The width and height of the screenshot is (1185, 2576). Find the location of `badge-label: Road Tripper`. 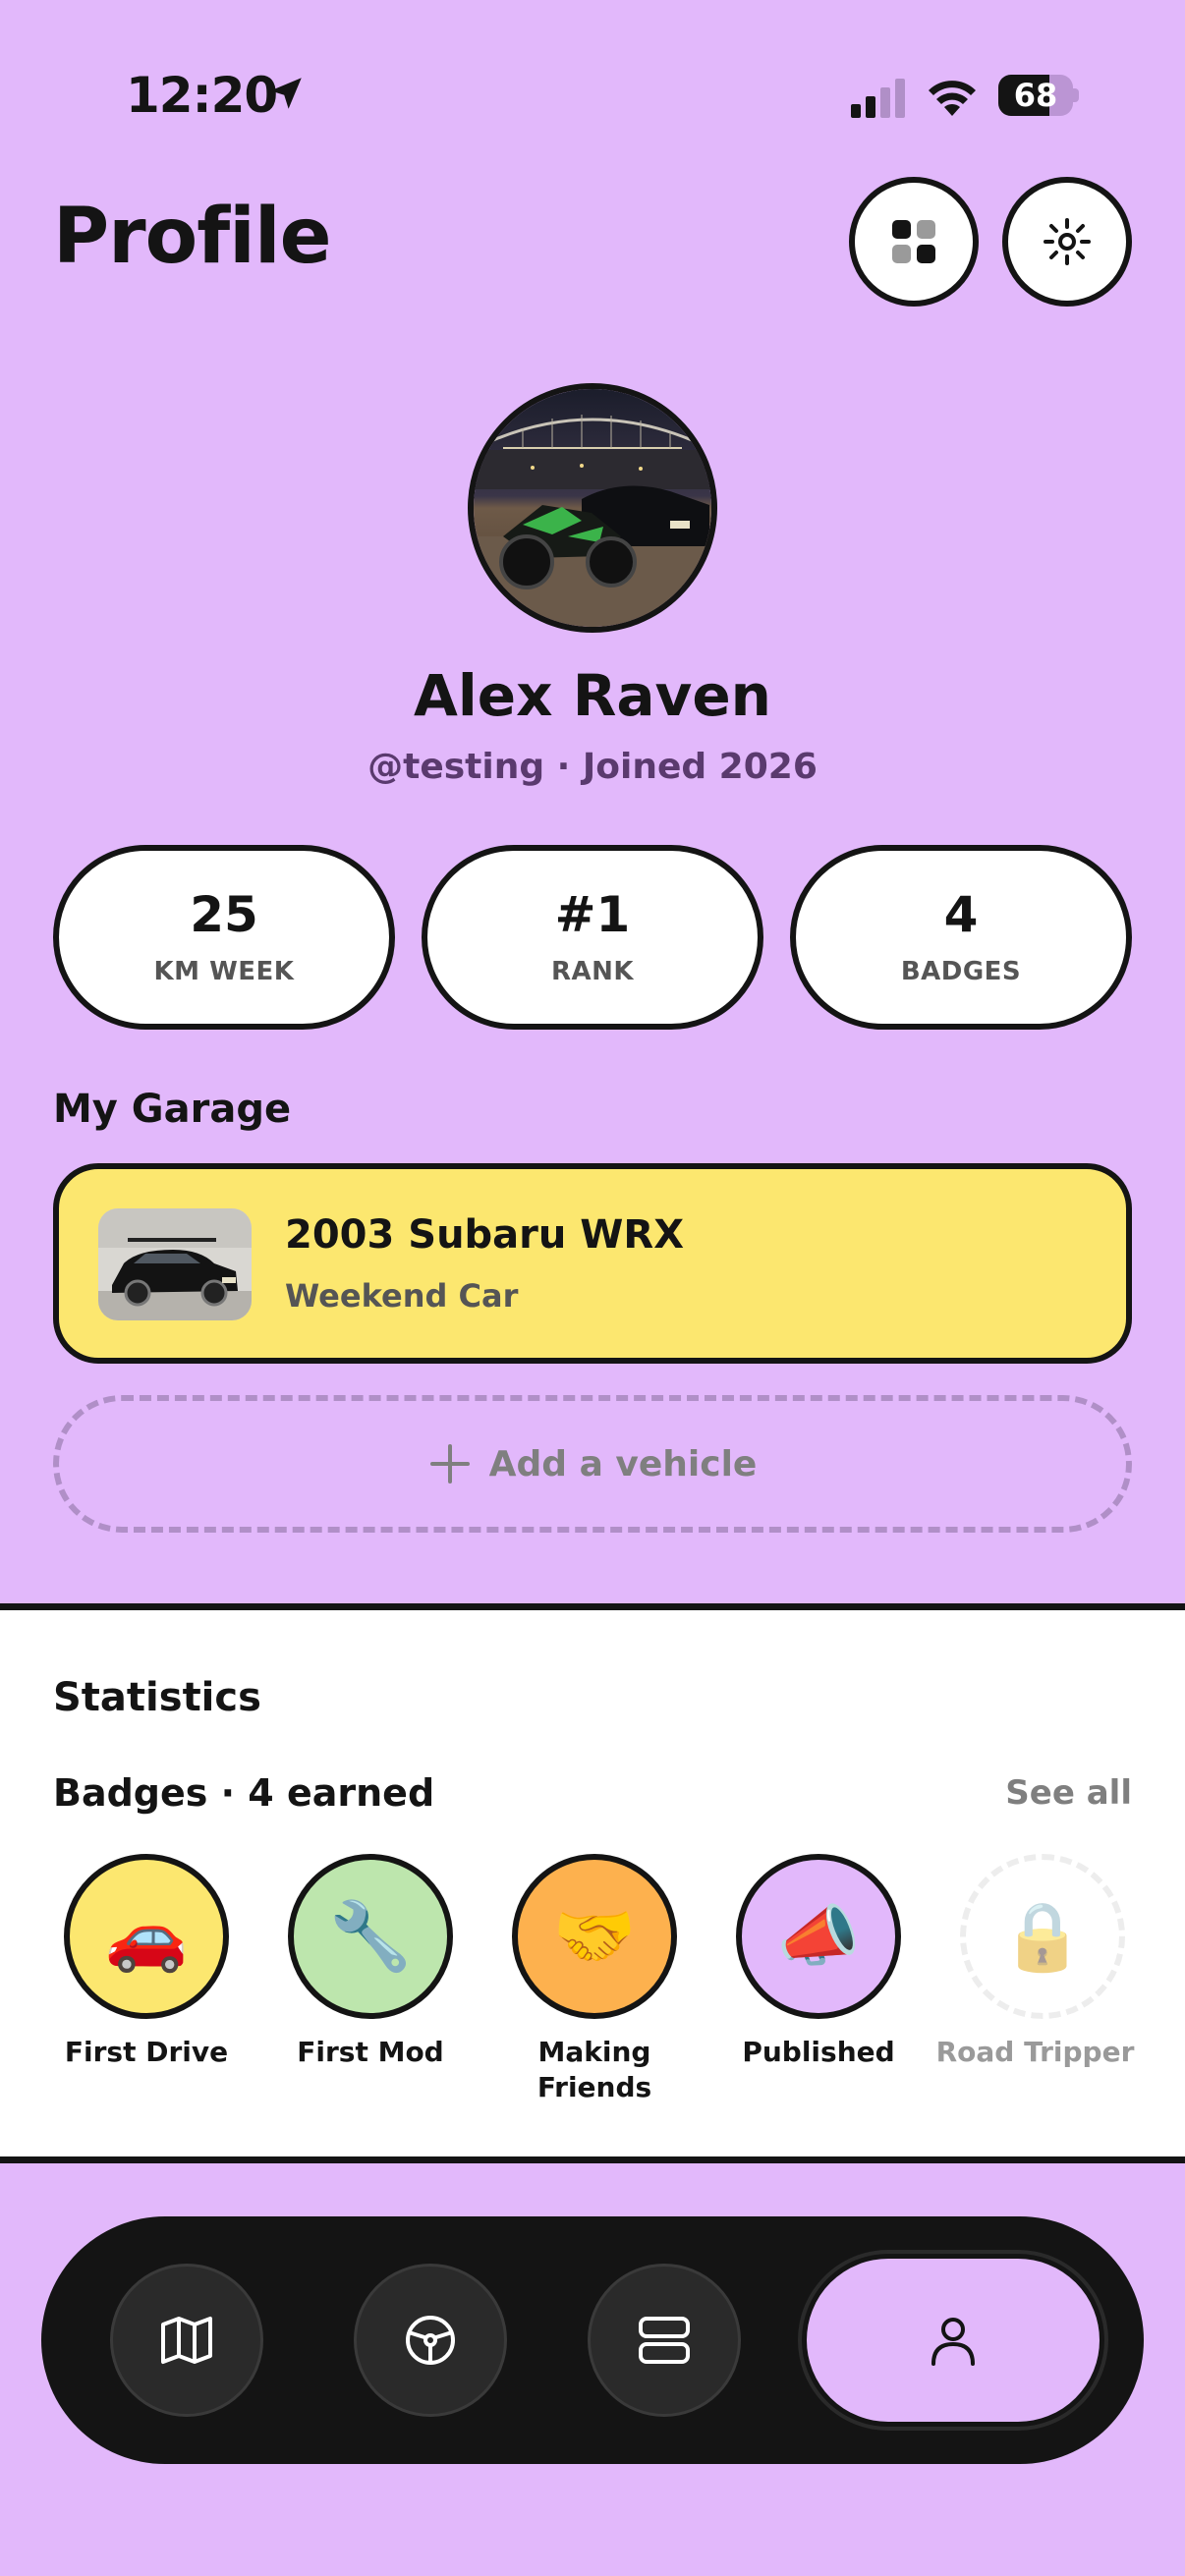

badge-label: Road Tripper is located at coordinates (1035, 2052).